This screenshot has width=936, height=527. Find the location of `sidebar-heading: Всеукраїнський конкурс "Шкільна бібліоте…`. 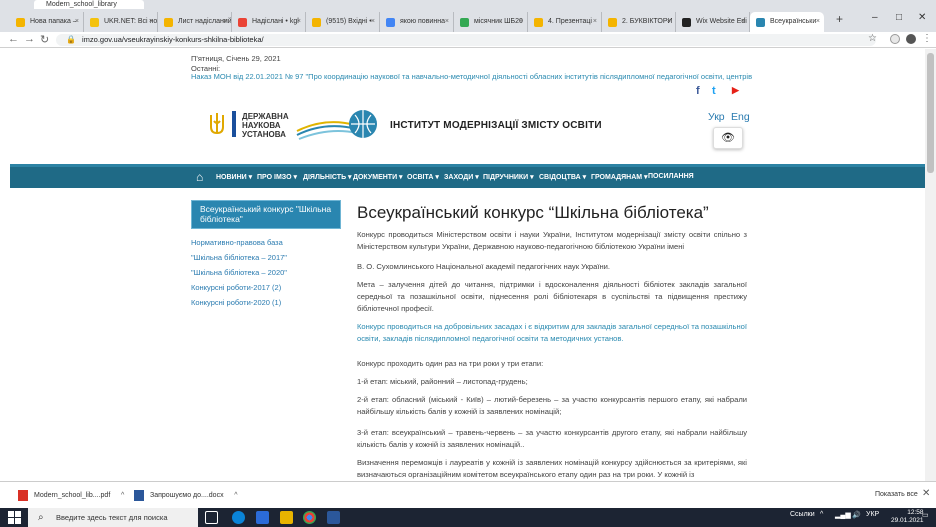

sidebar-heading: Всеукраїнський конкурс "Шкільна бібліоте… is located at coordinates (266, 214).